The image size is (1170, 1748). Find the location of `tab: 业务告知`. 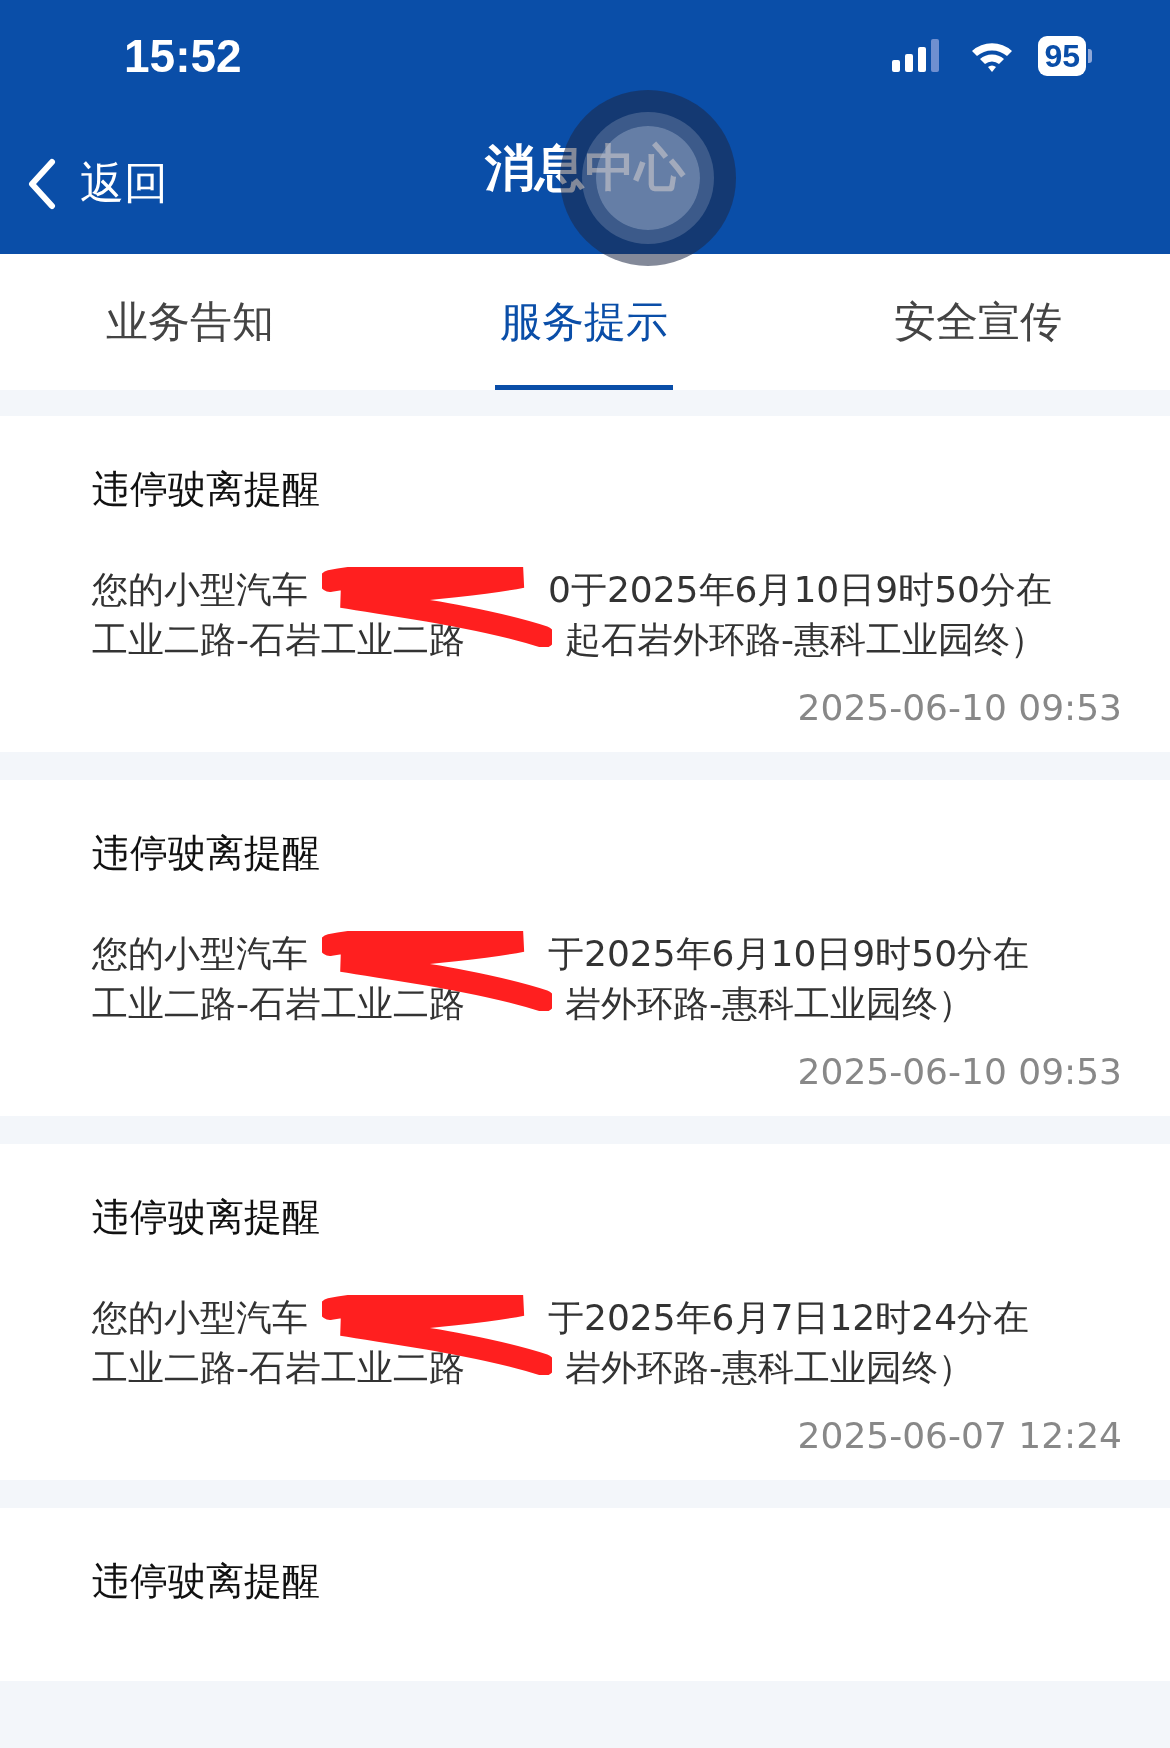

tab: 业务告知 is located at coordinates (212, 322).